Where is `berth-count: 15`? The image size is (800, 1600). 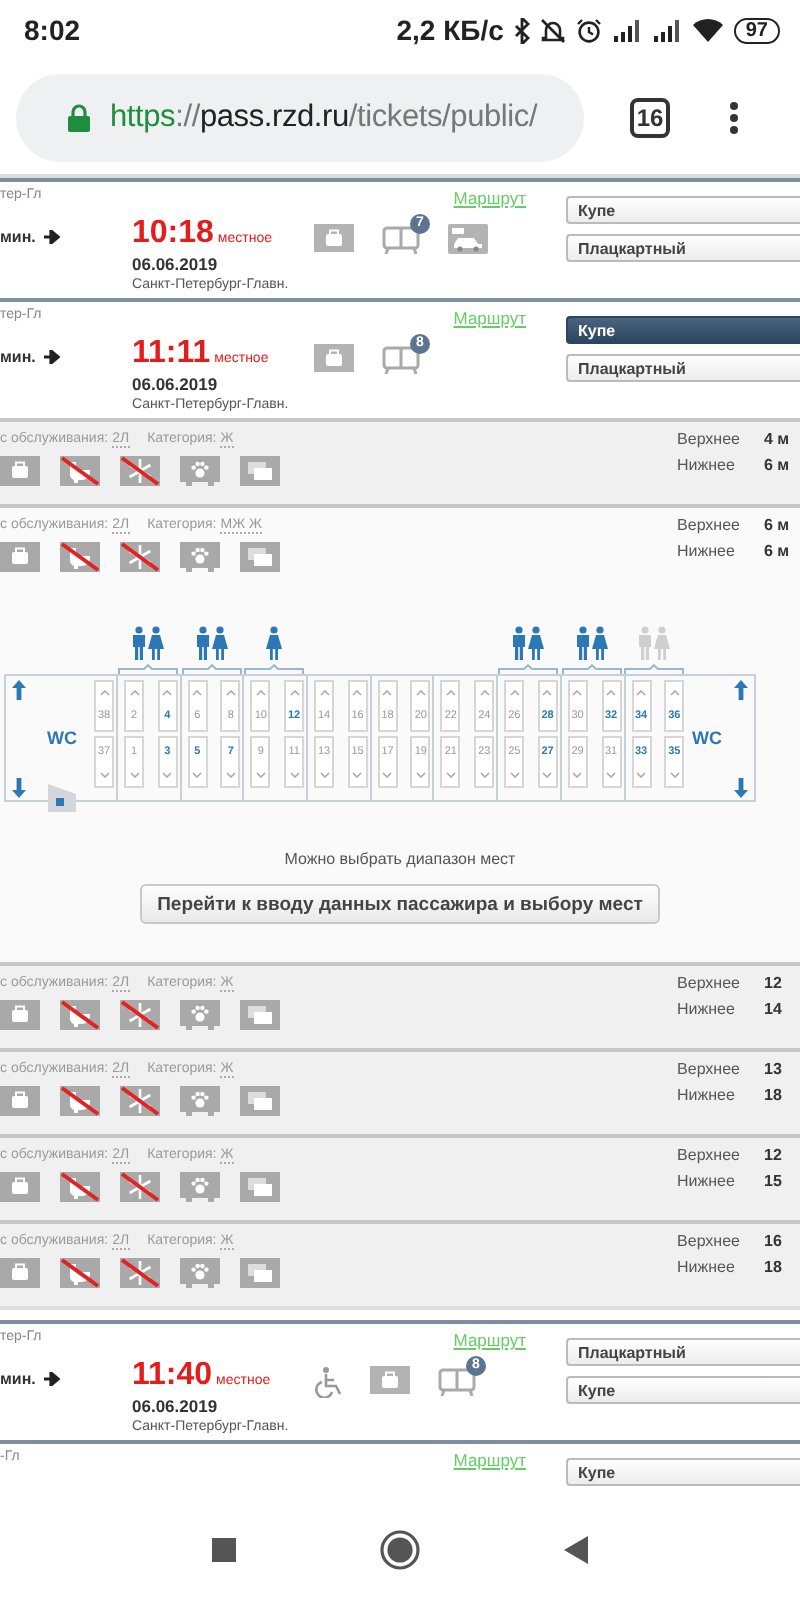 berth-count: 15 is located at coordinates (774, 1181).